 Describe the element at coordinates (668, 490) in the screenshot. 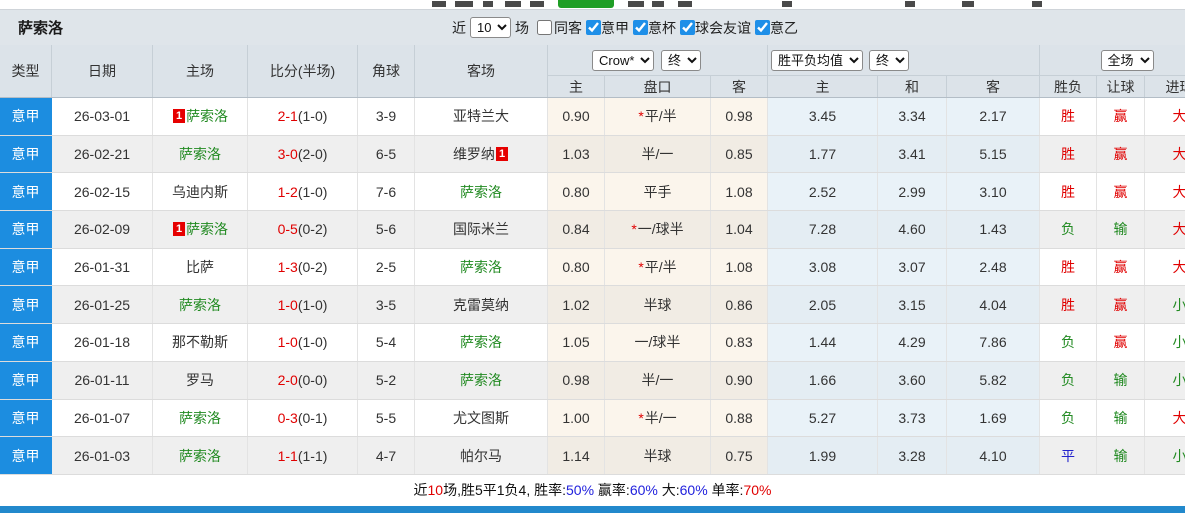

I see `summary-part: 大:` at that location.